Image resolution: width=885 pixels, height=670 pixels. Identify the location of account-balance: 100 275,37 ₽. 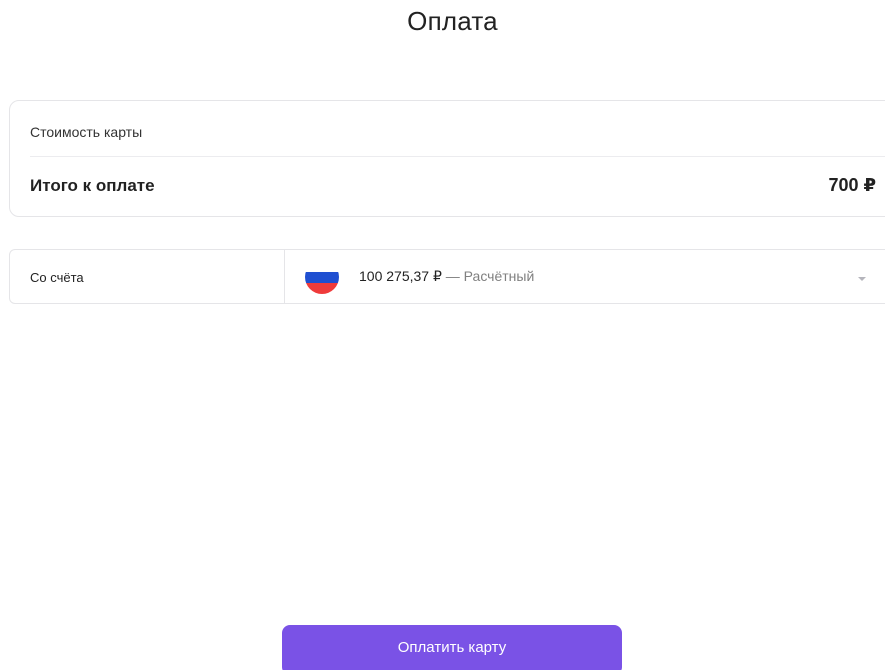
(400, 276).